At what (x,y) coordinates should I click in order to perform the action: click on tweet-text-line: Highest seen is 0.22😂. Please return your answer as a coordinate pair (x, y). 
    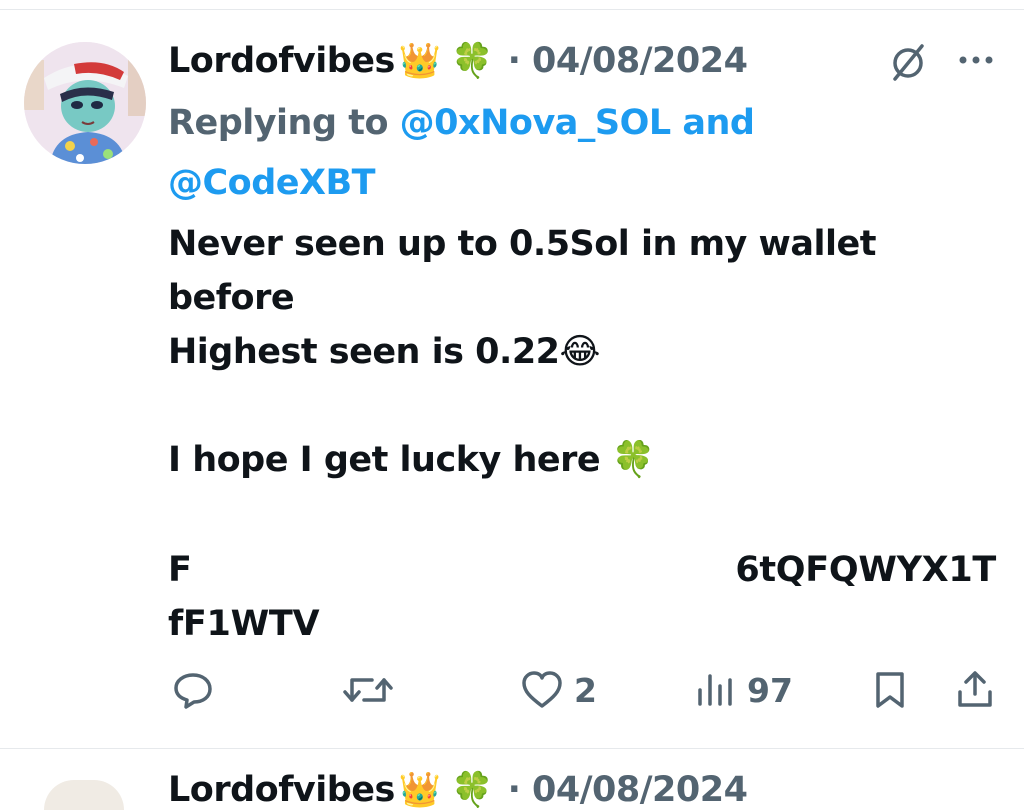
    Looking at the image, I should click on (384, 352).